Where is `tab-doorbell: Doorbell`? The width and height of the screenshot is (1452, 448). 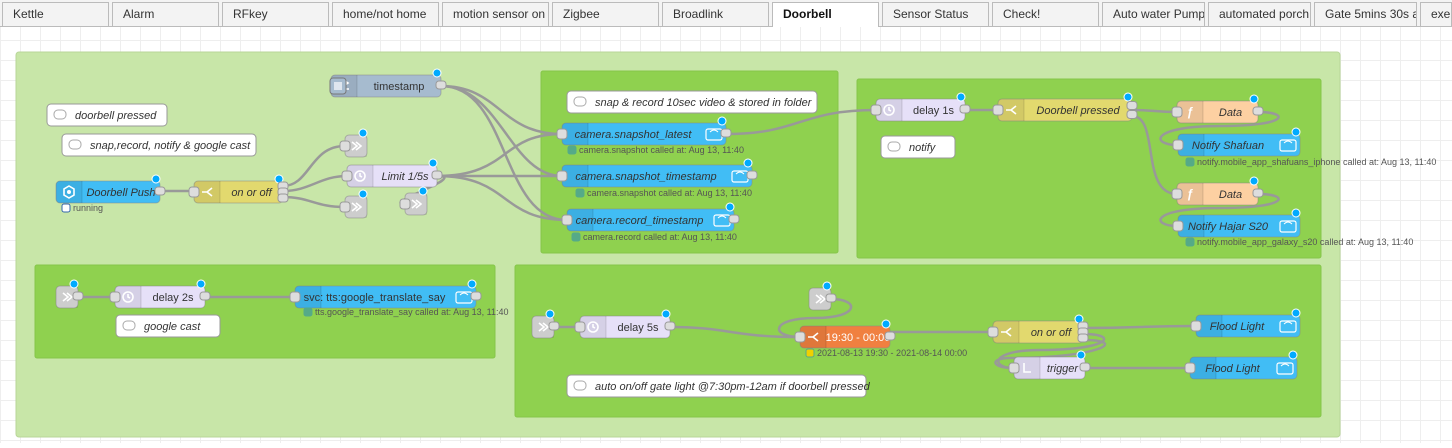
tab-doorbell: Doorbell is located at coordinates (825, 15).